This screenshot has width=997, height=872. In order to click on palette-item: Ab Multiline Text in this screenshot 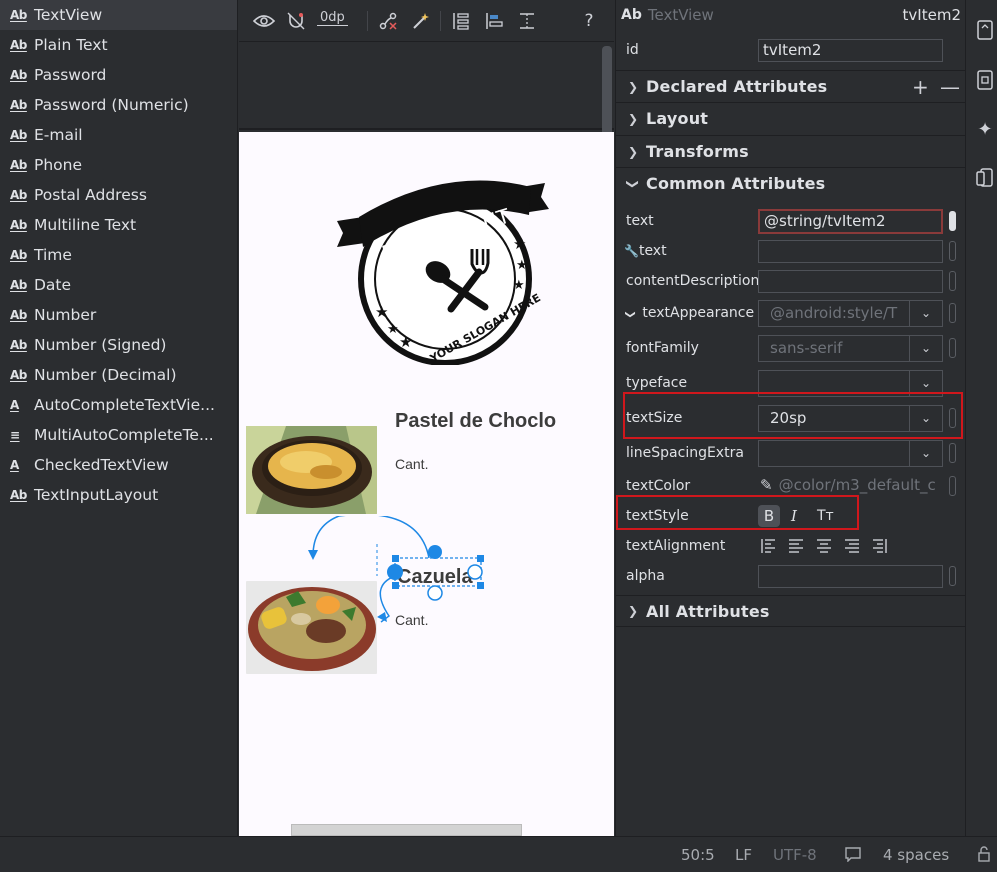, I will do `click(118, 225)`.